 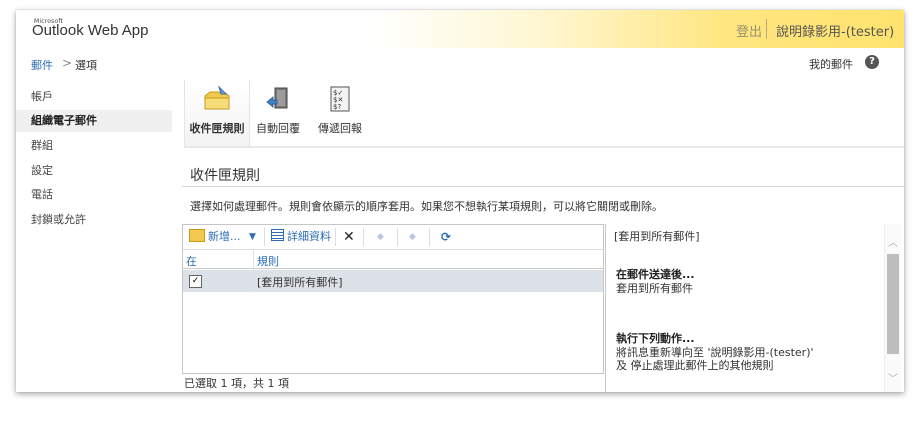 What do you see at coordinates (893, 304) in the screenshot?
I see `scroll-thumb` at bounding box center [893, 304].